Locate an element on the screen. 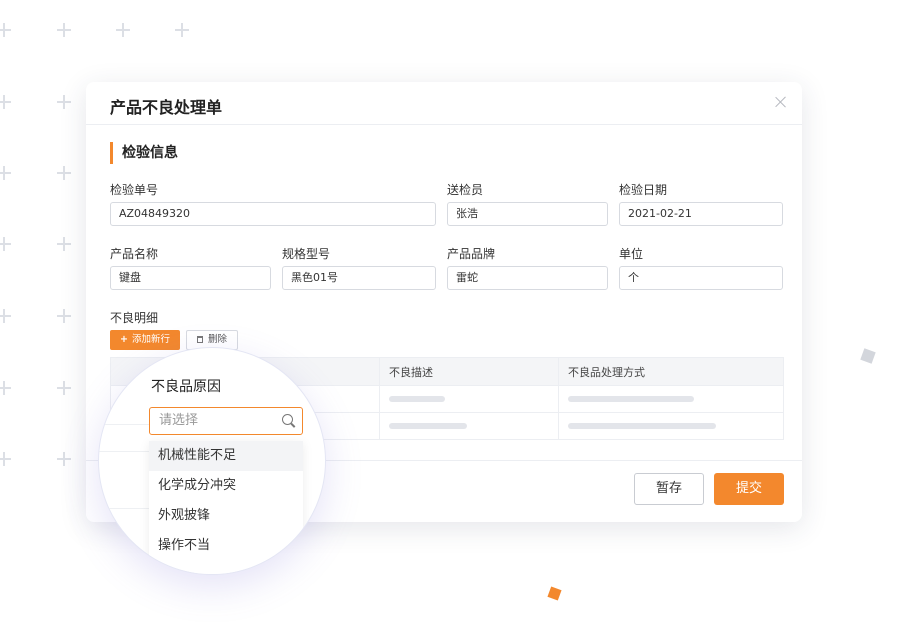 The image size is (900, 641). product-name-label: 产品名称 is located at coordinates (134, 254).